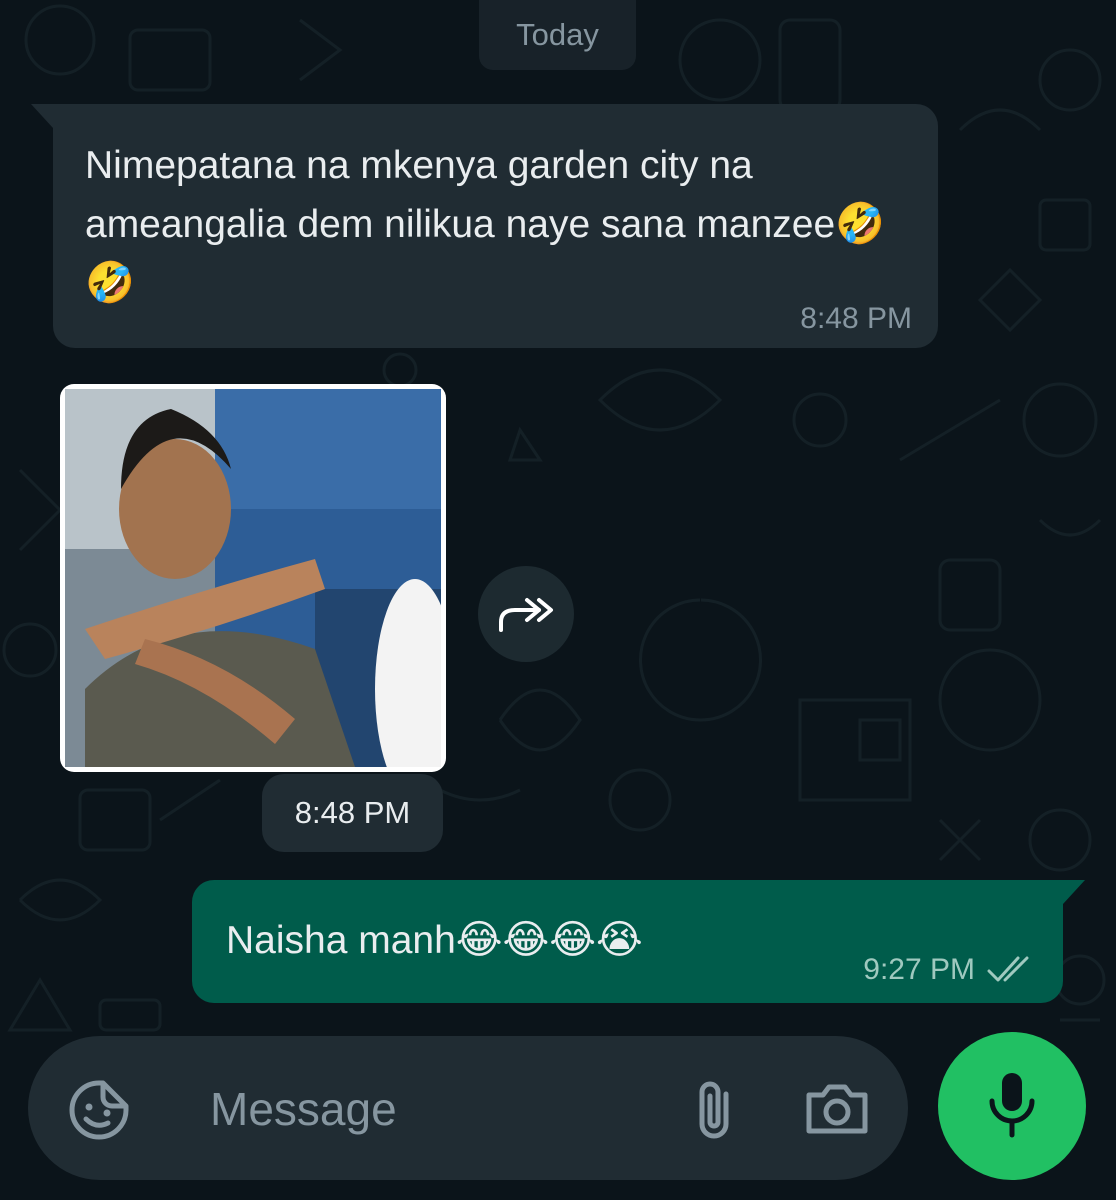  I want to click on mic-icon, so click(1012, 1105).